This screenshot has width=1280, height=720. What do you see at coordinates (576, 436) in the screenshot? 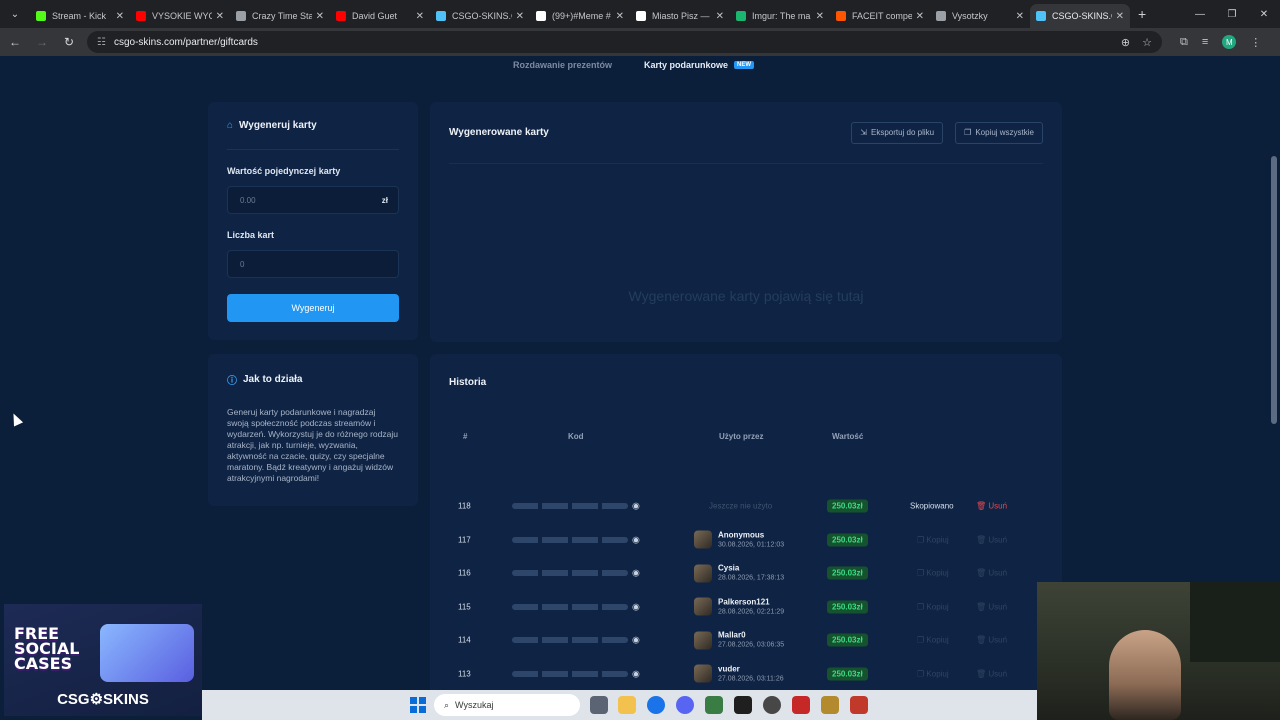
I see `col-code: Kod` at bounding box center [576, 436].